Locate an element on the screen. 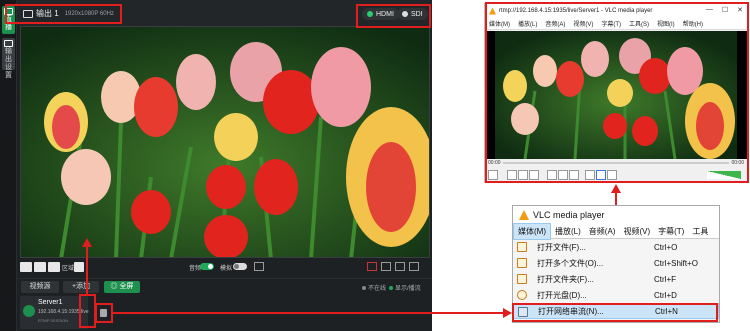 The height and width of the screenshot is (331, 750). menu-item-open-file: 打开文件(F)... Ctrl+O is located at coordinates (616, 247).